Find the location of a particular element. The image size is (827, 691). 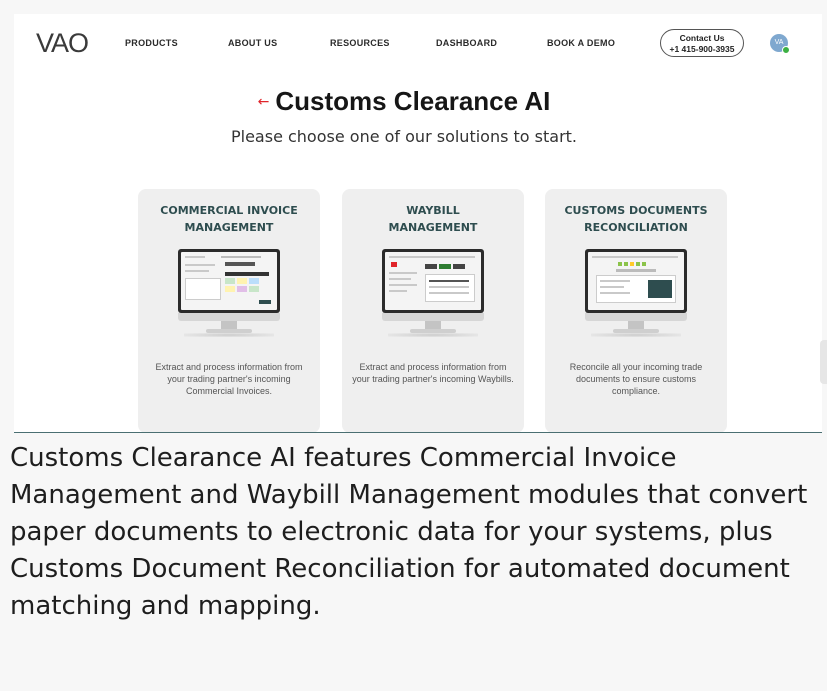

nav-book-a-demo: BOOK A DEMO is located at coordinates (581, 43).